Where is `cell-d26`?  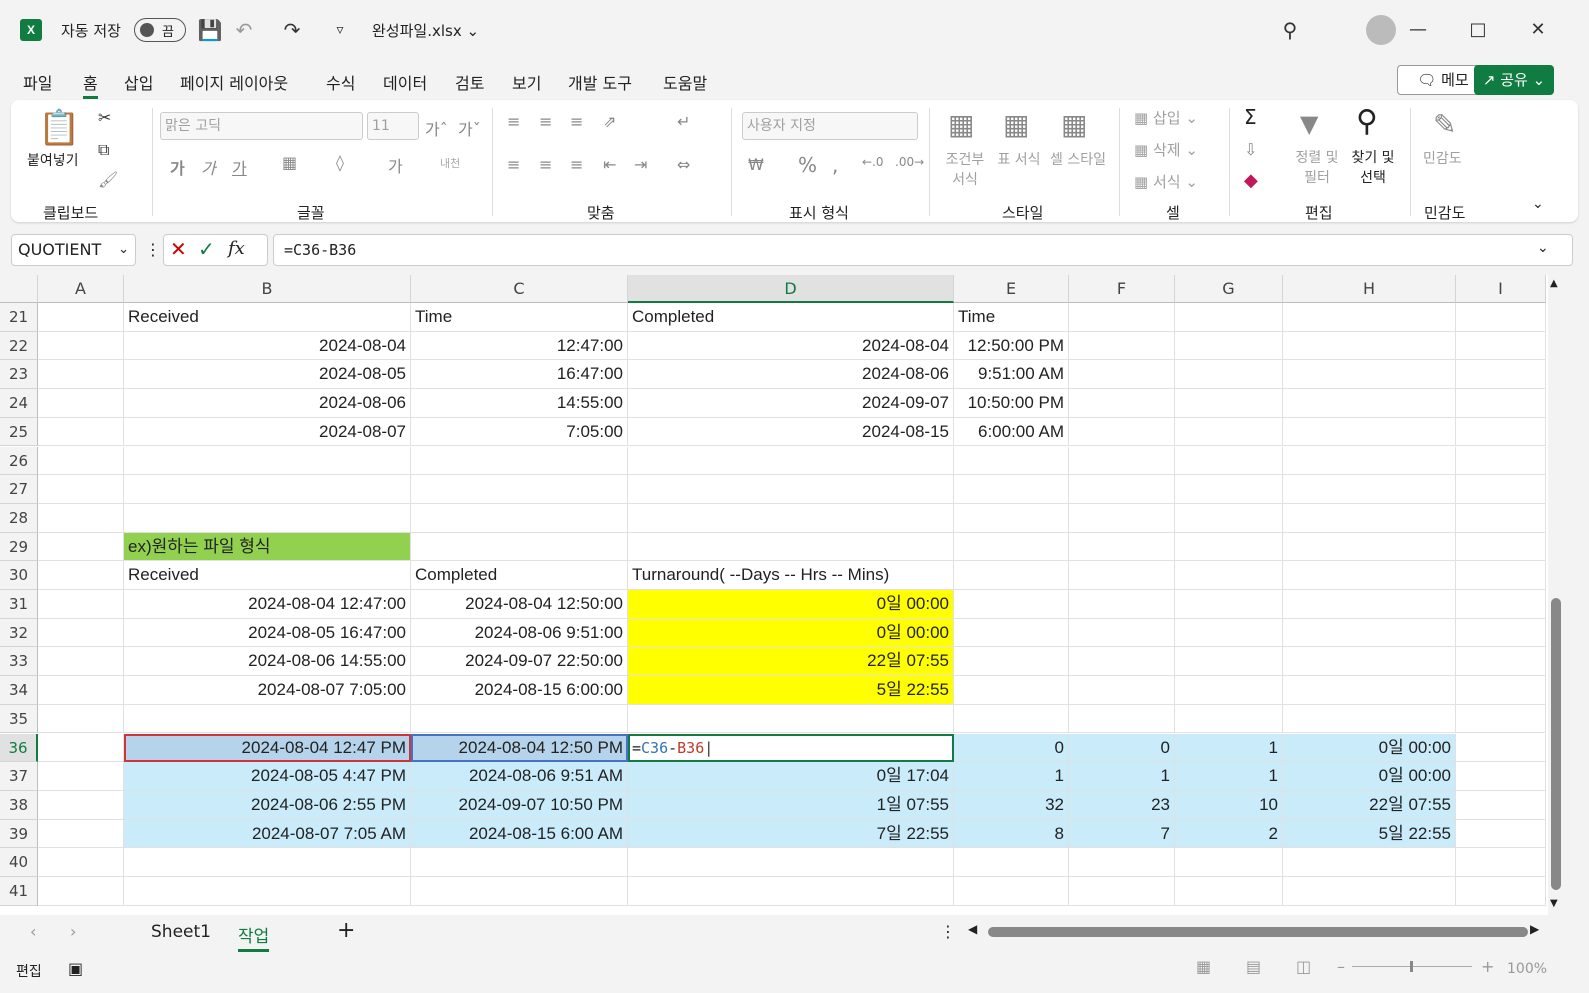
cell-d26 is located at coordinates (791, 461).